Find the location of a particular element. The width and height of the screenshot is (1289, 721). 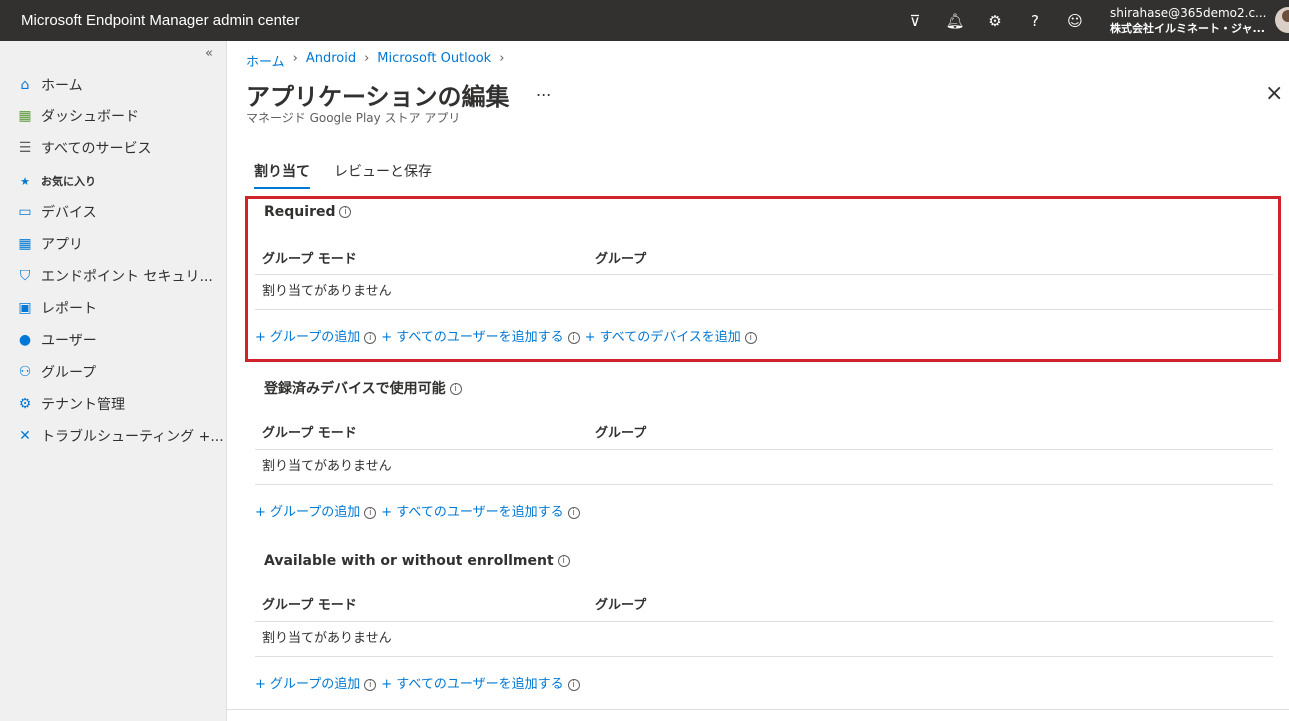

sidebar-item-dashboard: ▦ ダッシュボード is located at coordinates (77, 116).